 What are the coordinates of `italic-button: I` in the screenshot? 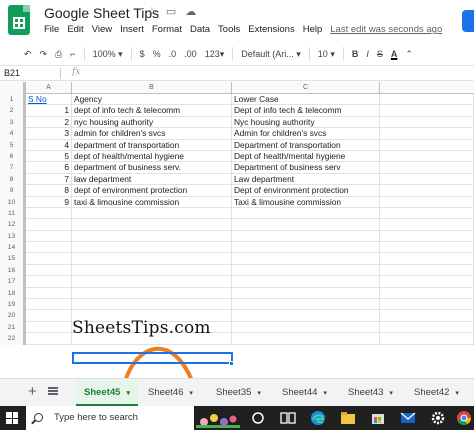 It's located at (367, 54).